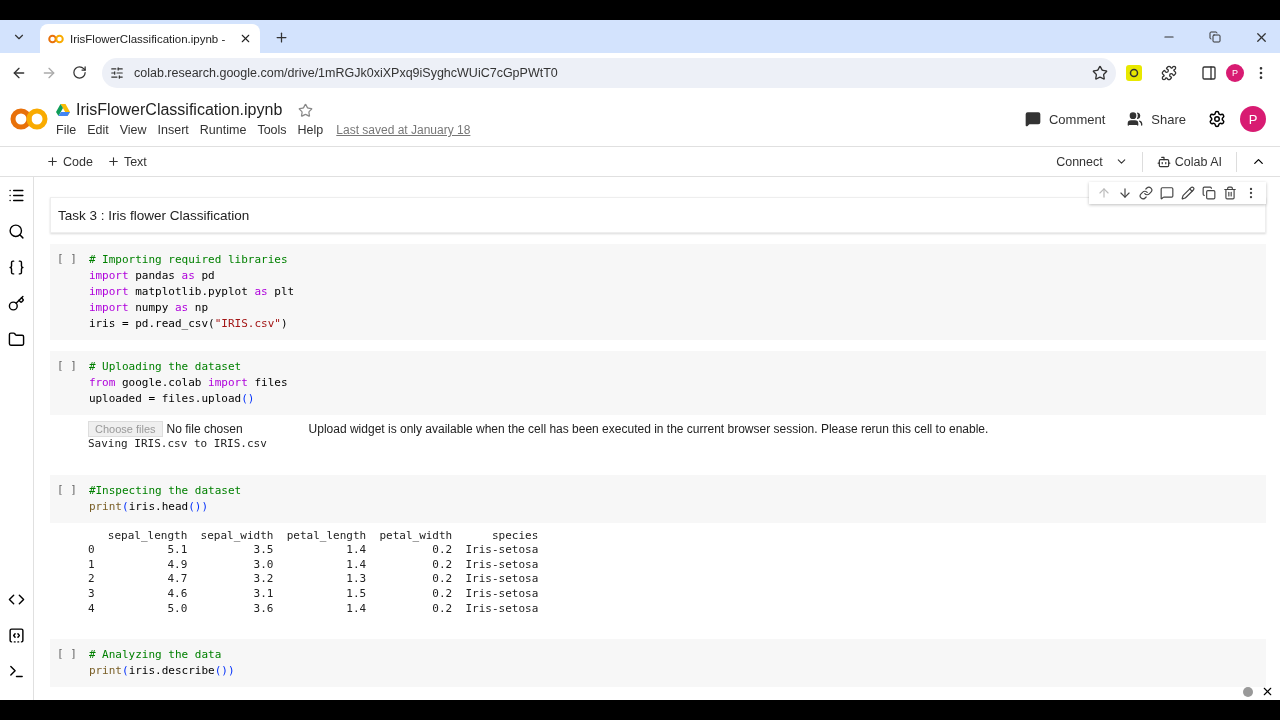 Image resolution: width=1280 pixels, height=720 pixels. Describe the element at coordinates (188, 324) in the screenshot. I see `code-line: iris = pd.read_csv("IRIS.csv")` at that location.